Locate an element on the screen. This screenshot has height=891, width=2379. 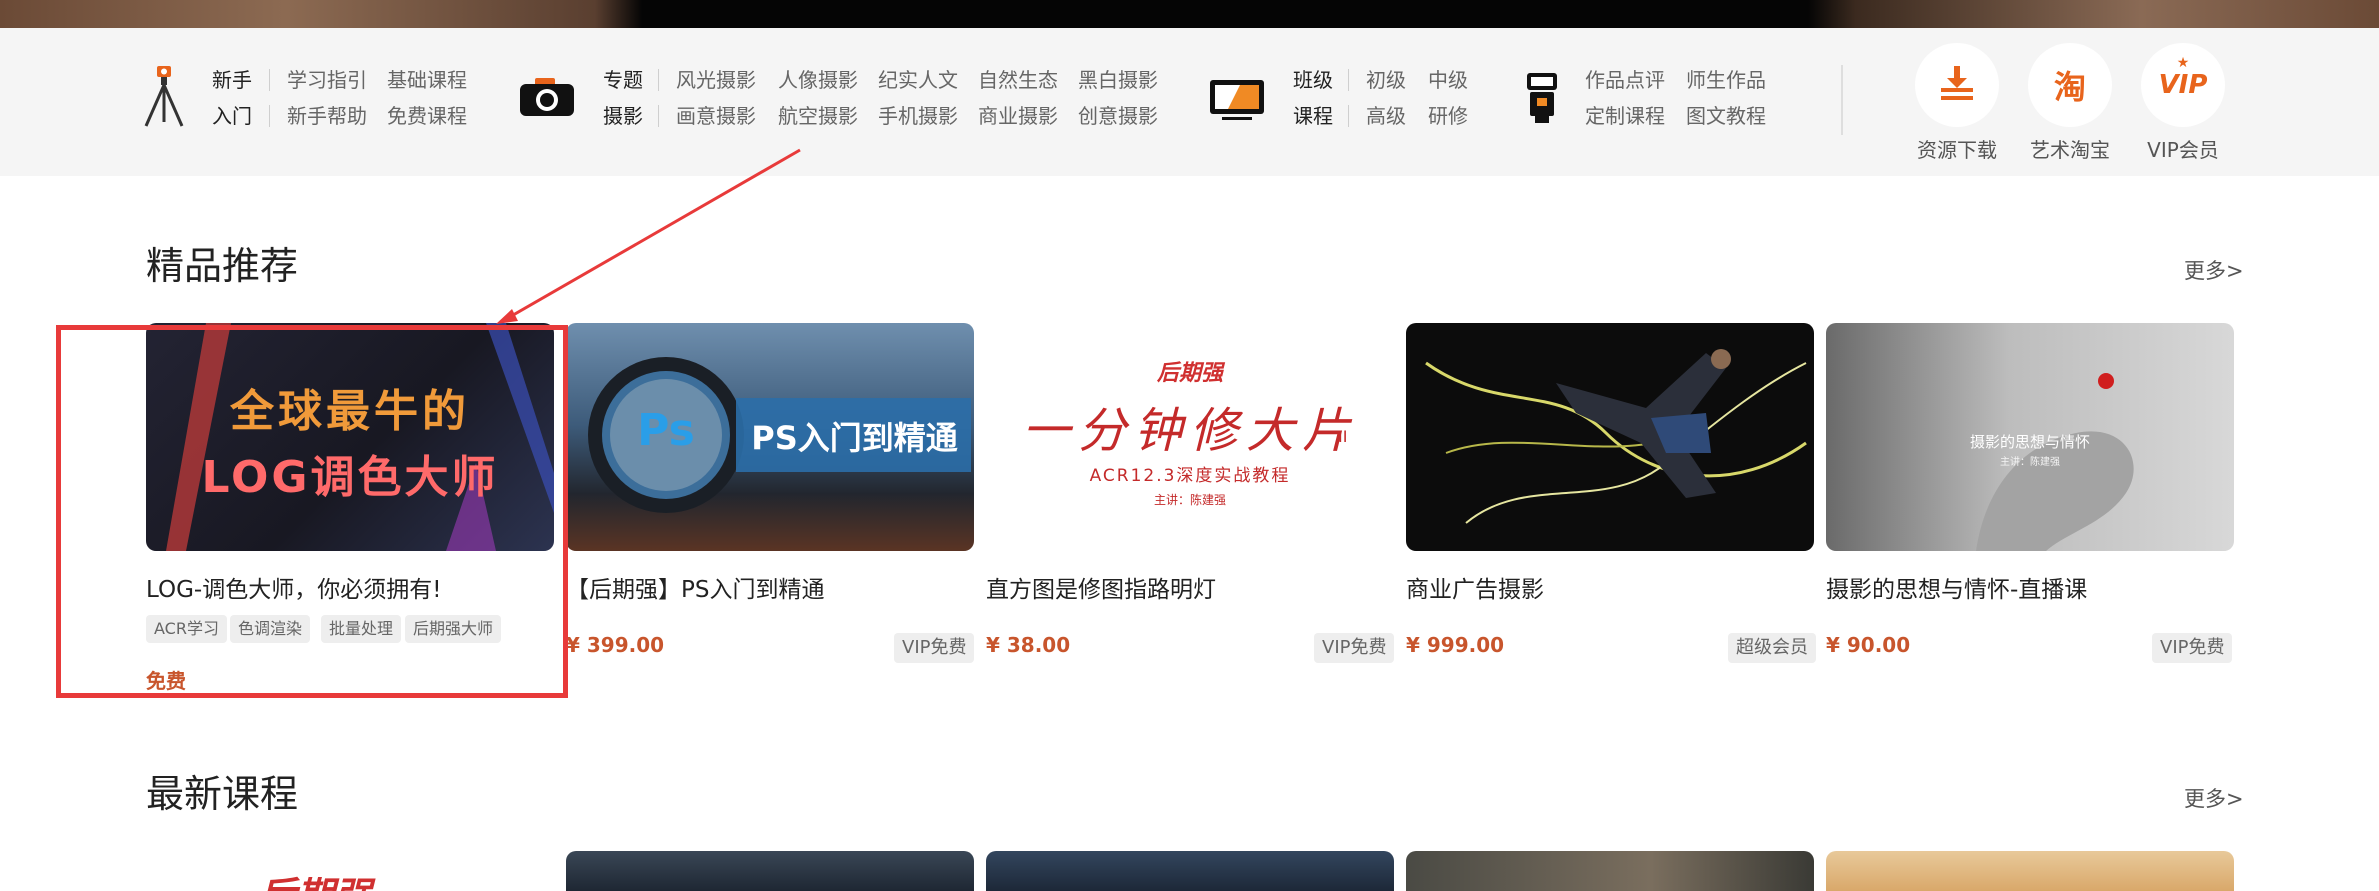
card-1-image-line1: 全球最牛的 is located at coordinates (350, 411).